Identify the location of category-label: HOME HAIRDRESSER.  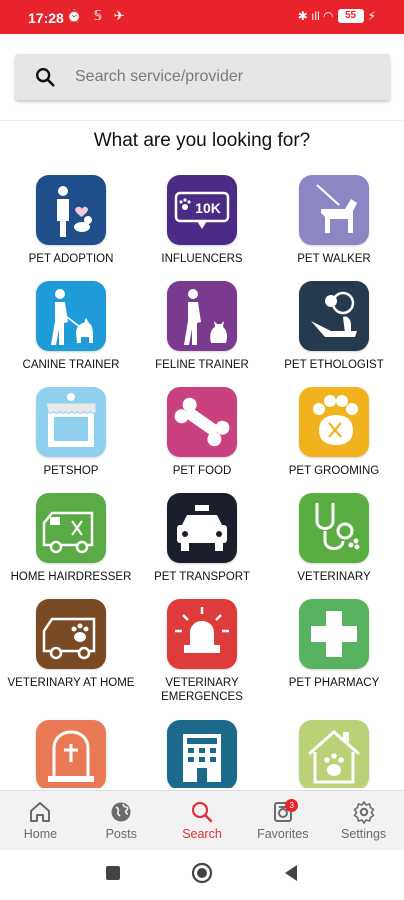
(71, 577).